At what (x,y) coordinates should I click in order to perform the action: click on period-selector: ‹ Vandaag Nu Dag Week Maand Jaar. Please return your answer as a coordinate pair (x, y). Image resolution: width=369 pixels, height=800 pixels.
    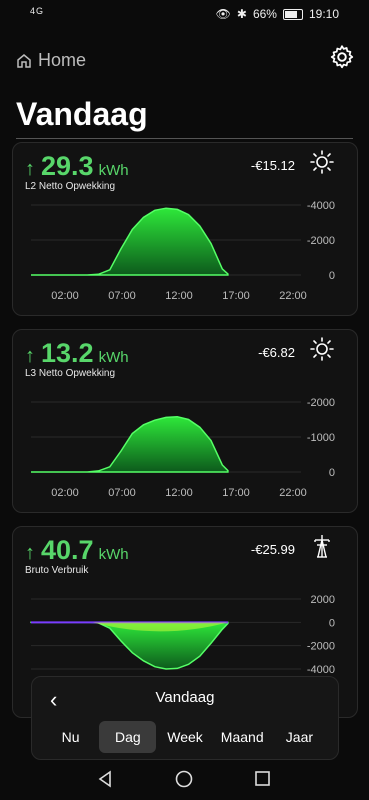
    Looking at the image, I should click on (185, 718).